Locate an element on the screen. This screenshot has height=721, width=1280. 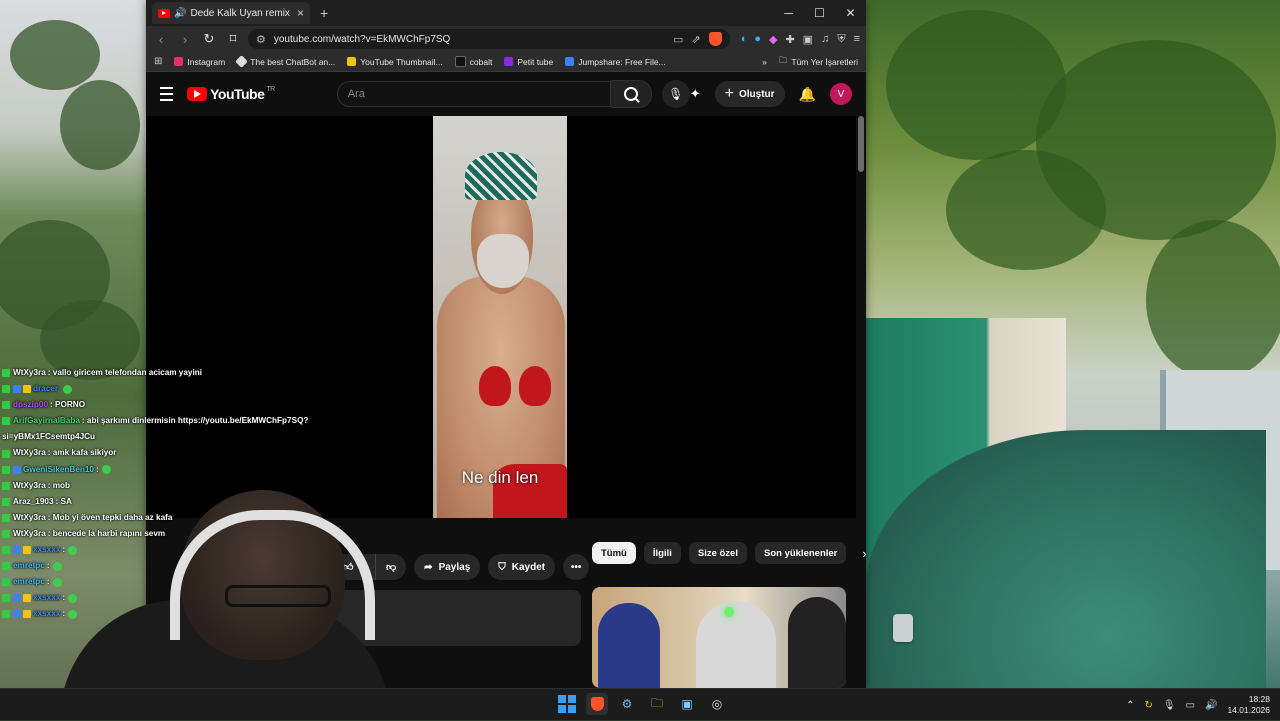
share-button: ➦ Paylaş is located at coordinates (447, 567).